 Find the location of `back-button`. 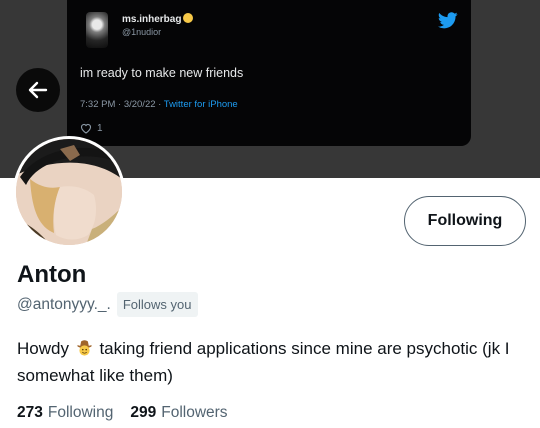

back-button is located at coordinates (38, 90).